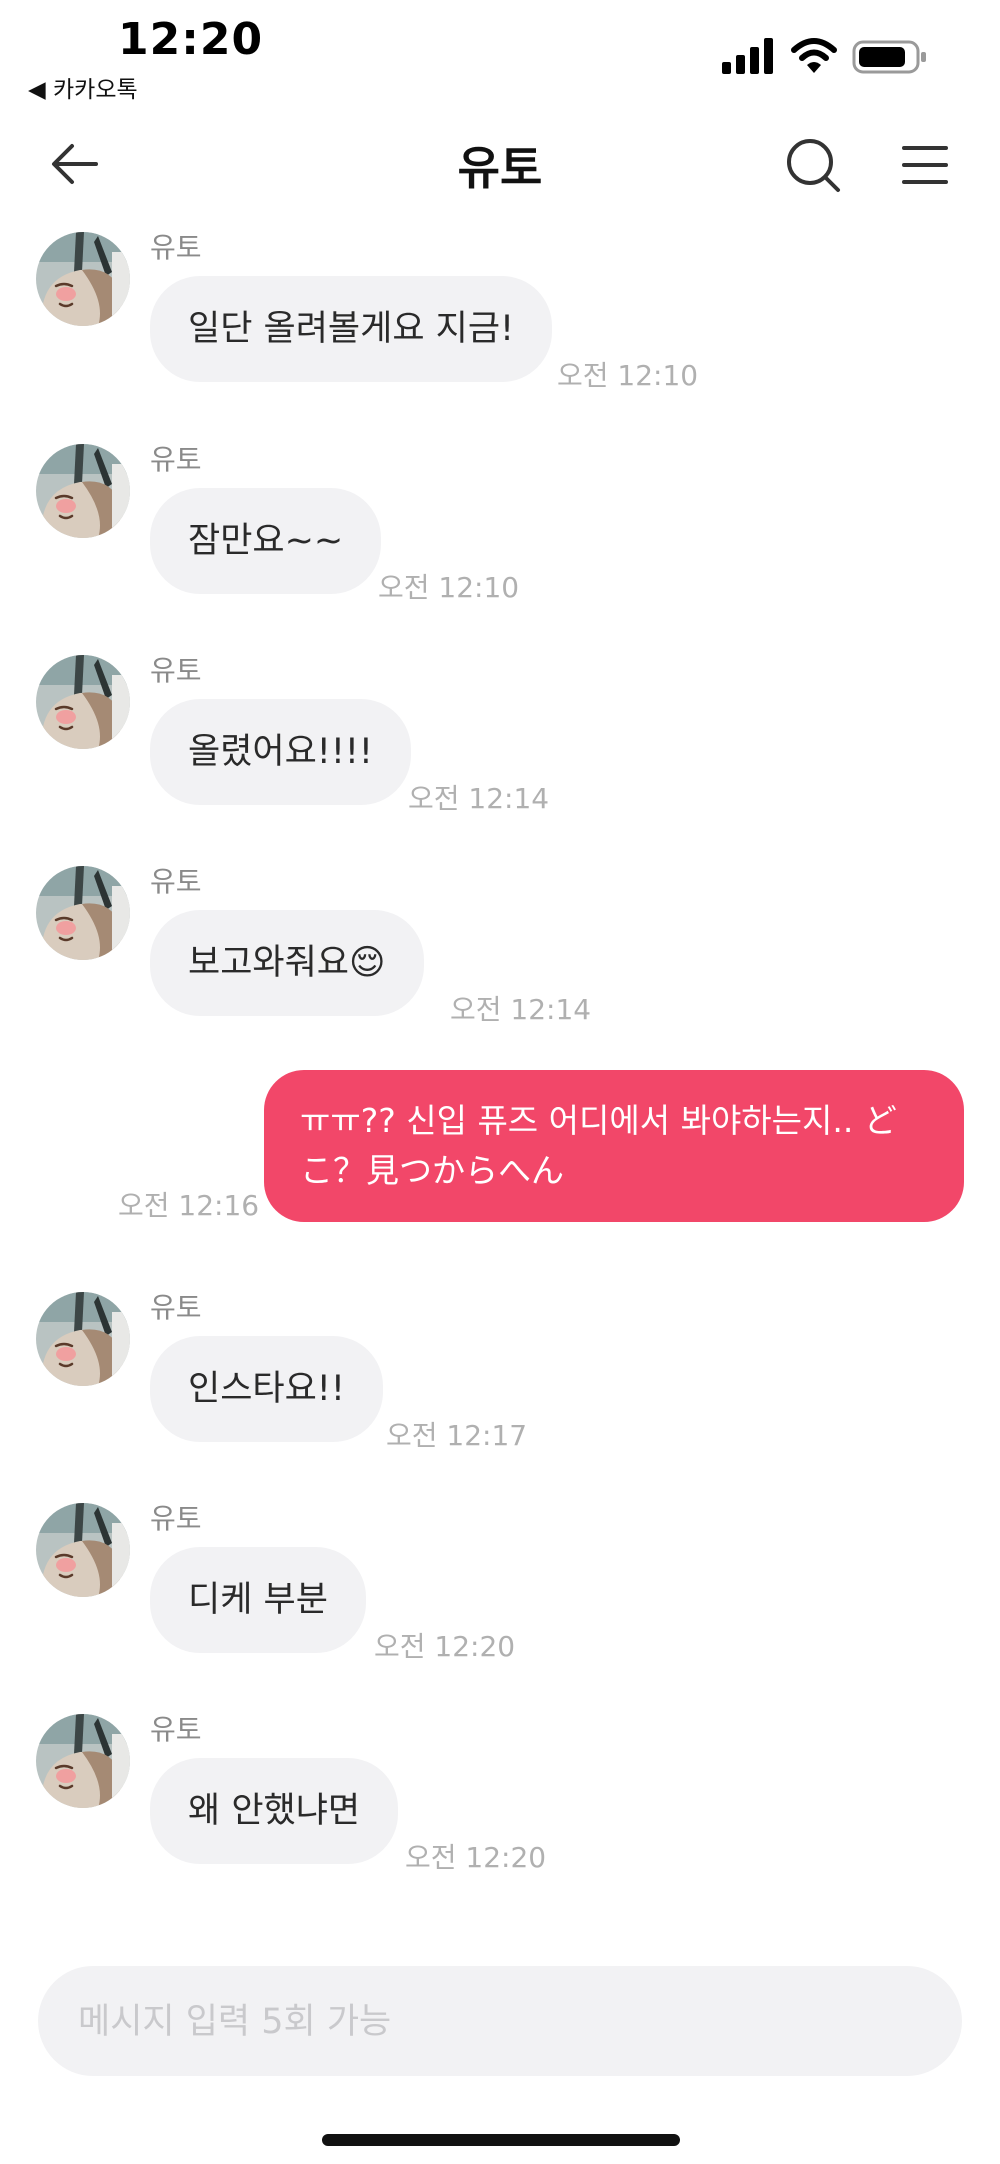 The width and height of the screenshot is (1000, 2164). I want to click on home-indicator, so click(501, 2140).